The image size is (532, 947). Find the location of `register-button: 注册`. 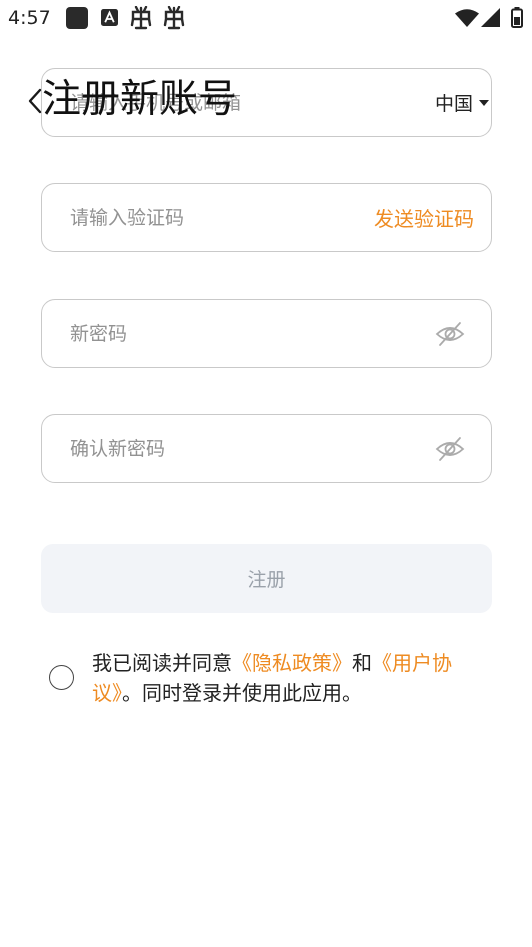

register-button: 注册 is located at coordinates (266, 578).